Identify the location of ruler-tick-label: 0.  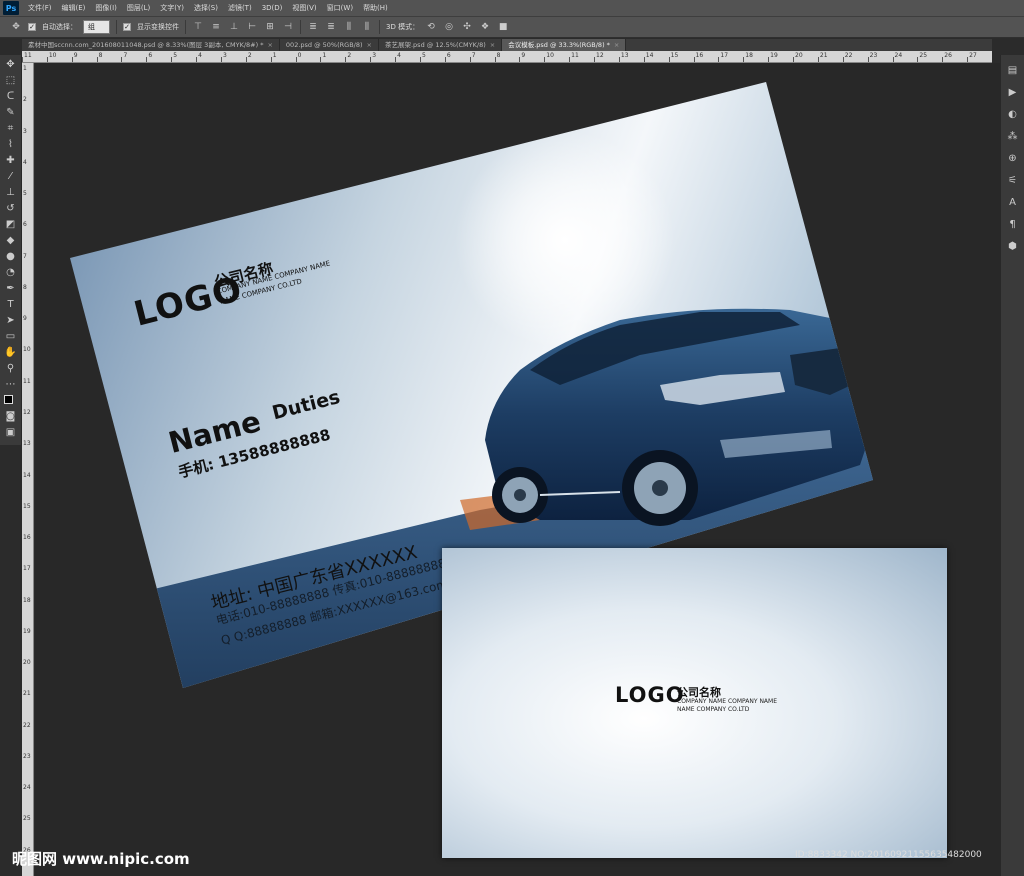
(299, 55).